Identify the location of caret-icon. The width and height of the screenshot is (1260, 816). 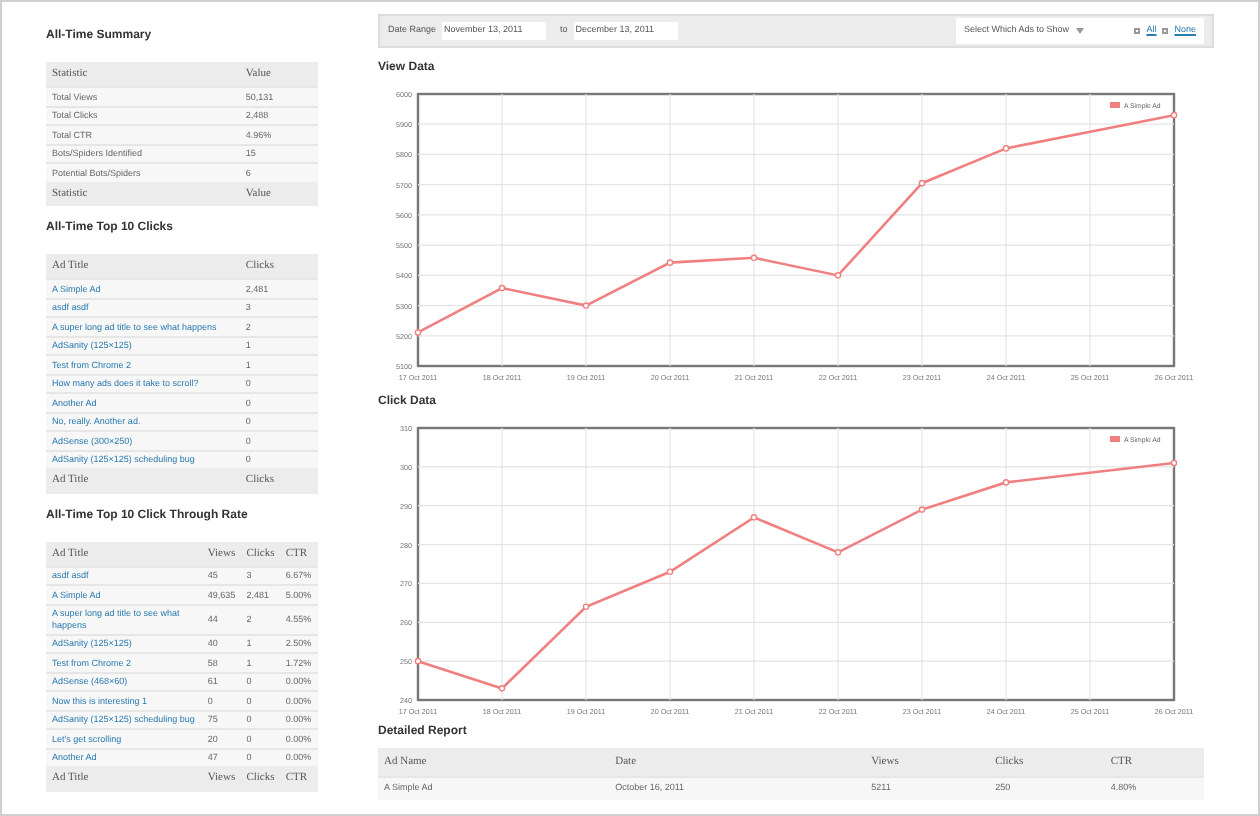
(1079, 31).